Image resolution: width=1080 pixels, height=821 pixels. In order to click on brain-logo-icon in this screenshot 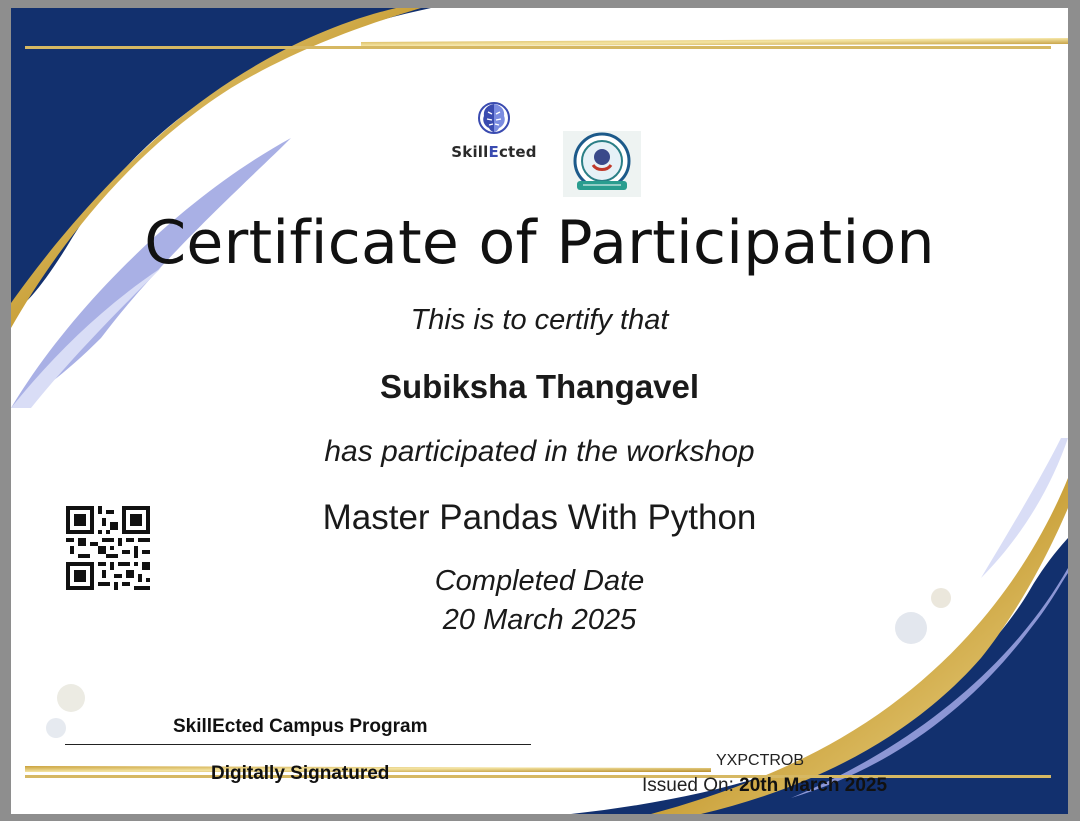, I will do `click(494, 118)`.